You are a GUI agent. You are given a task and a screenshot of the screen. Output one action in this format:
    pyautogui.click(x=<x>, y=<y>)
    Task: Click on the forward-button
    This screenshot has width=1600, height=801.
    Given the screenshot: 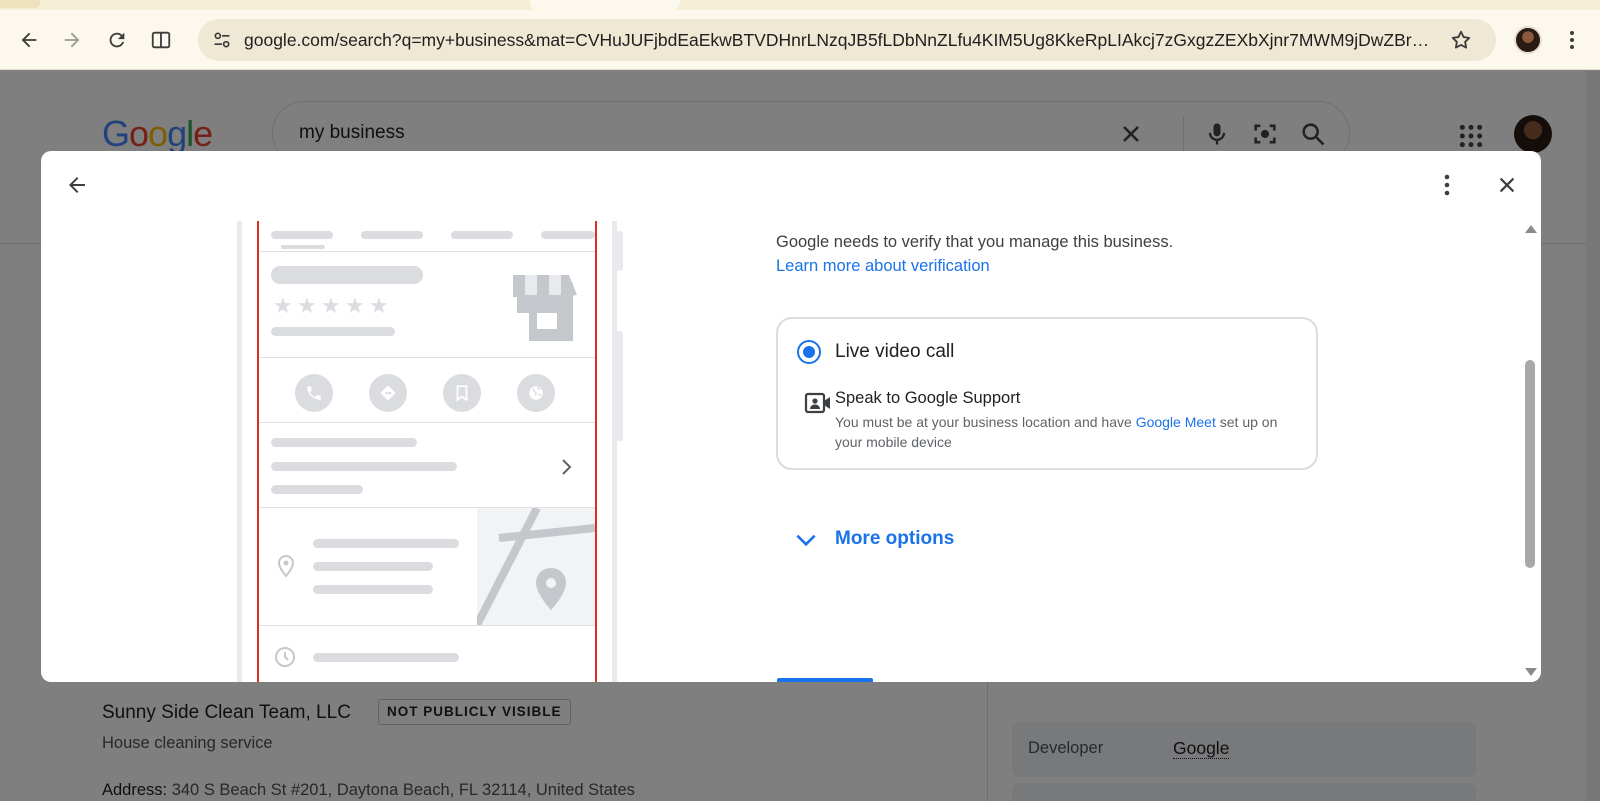 What is the action you would take?
    pyautogui.click(x=72, y=40)
    